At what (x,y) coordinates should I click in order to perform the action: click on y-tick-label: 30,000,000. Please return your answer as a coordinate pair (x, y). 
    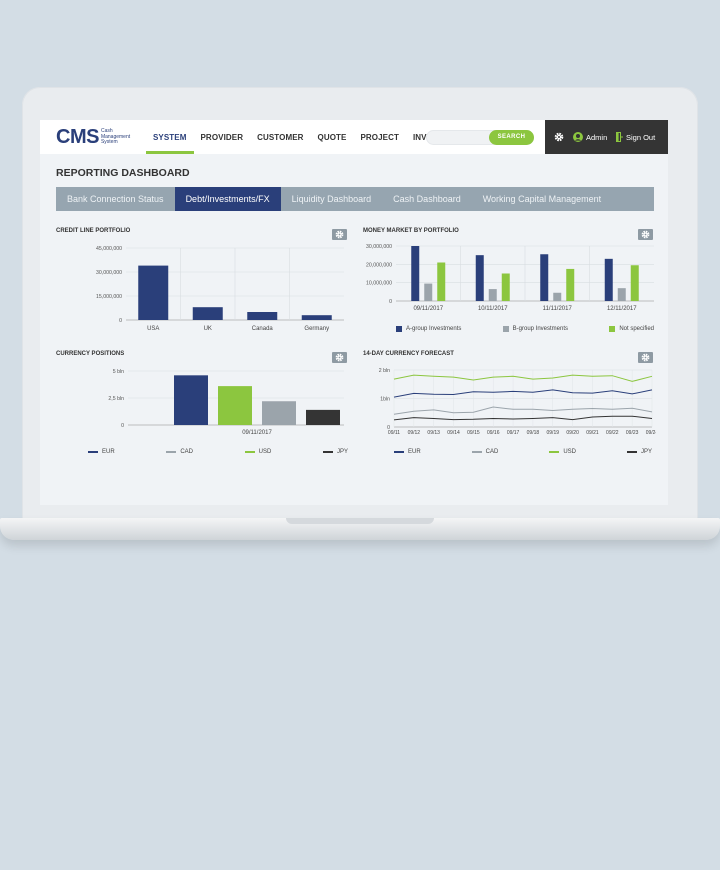
    Looking at the image, I should click on (379, 247).